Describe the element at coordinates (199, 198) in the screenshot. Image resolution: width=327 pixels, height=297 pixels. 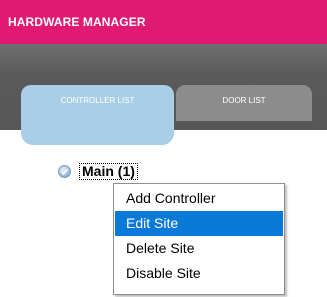
I see `menu-item-add-controller: Add Controller` at that location.